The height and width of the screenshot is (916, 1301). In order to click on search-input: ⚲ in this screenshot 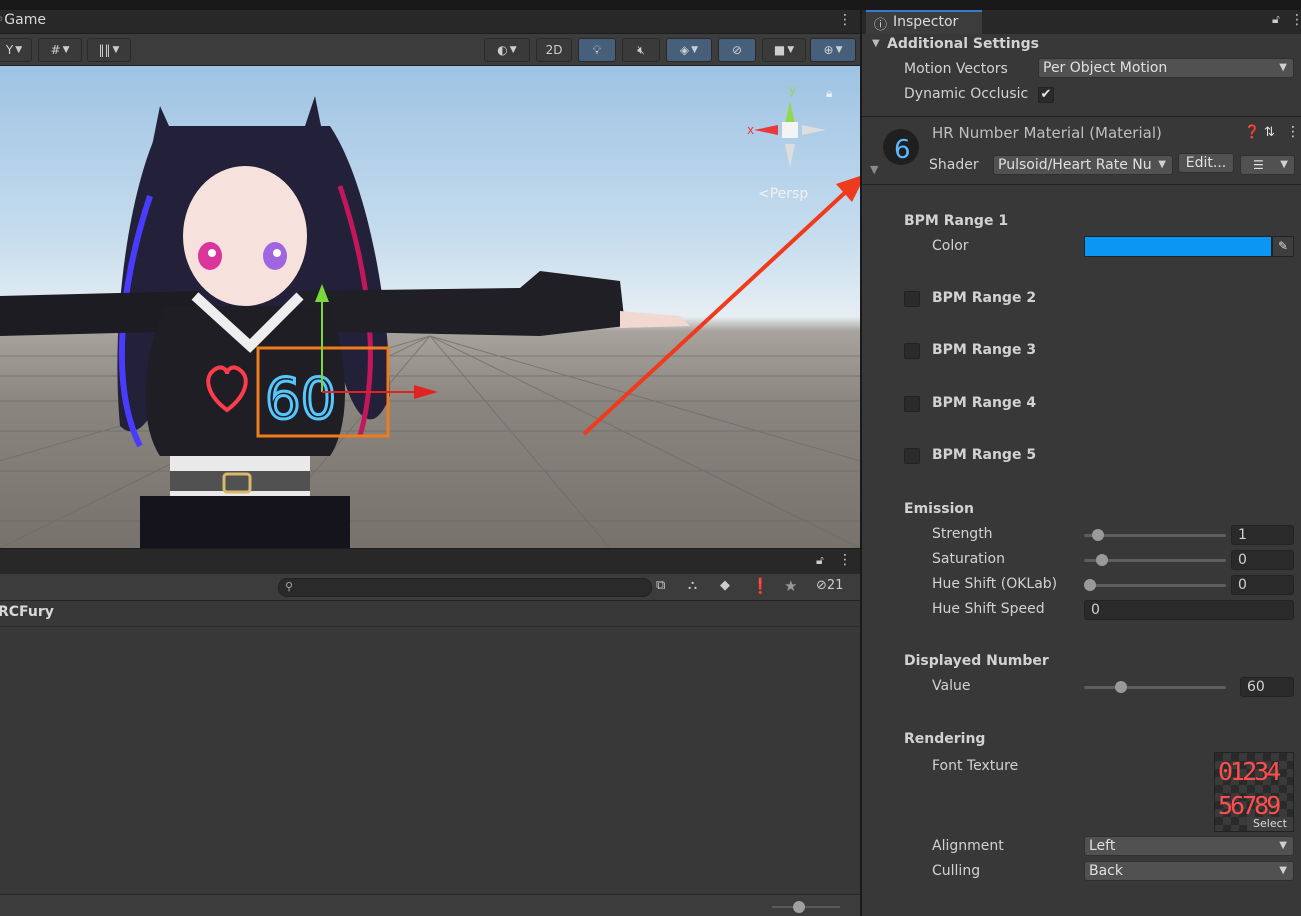, I will do `click(465, 587)`.